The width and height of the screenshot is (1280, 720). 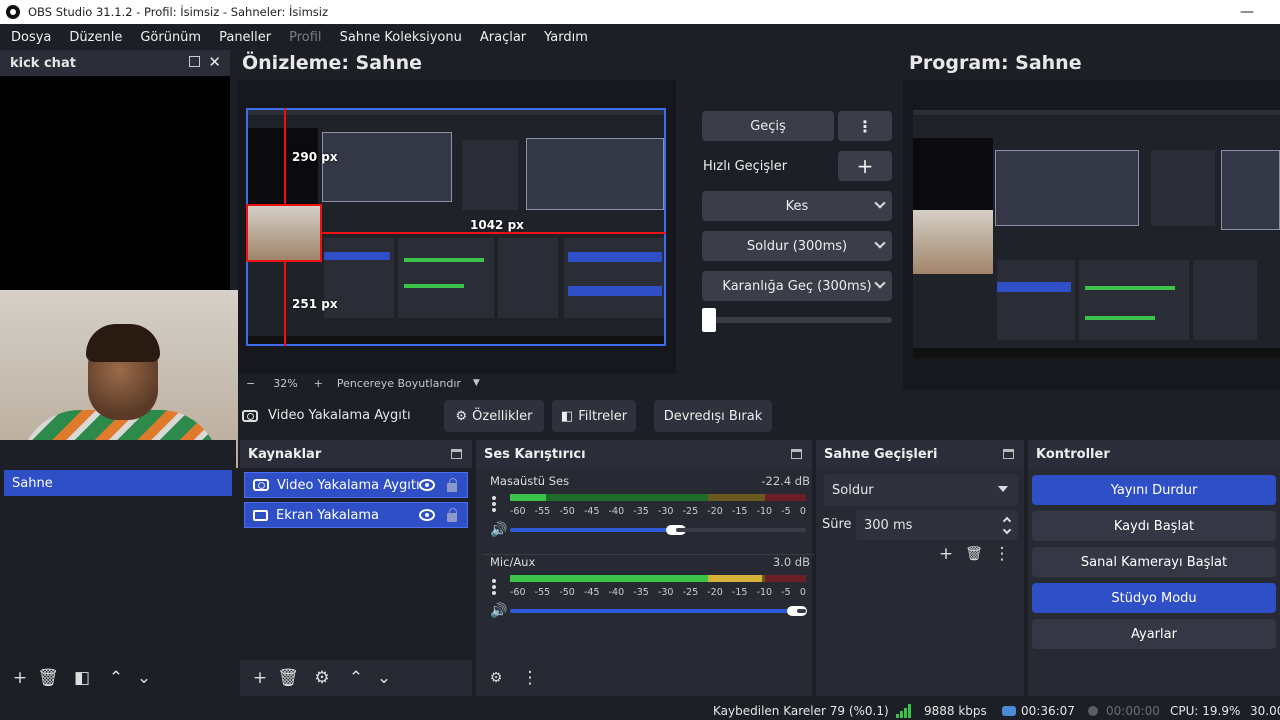 I want to click on tbar-track, so click(x=798, y=320).